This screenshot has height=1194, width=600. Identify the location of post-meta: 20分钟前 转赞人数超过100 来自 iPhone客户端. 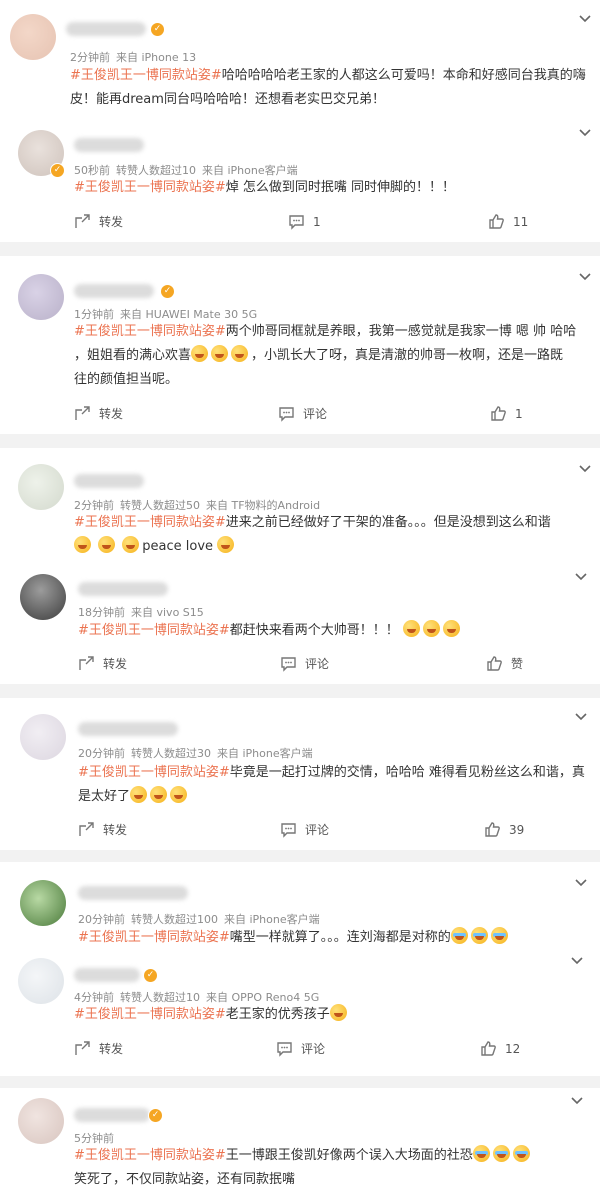
(199, 919).